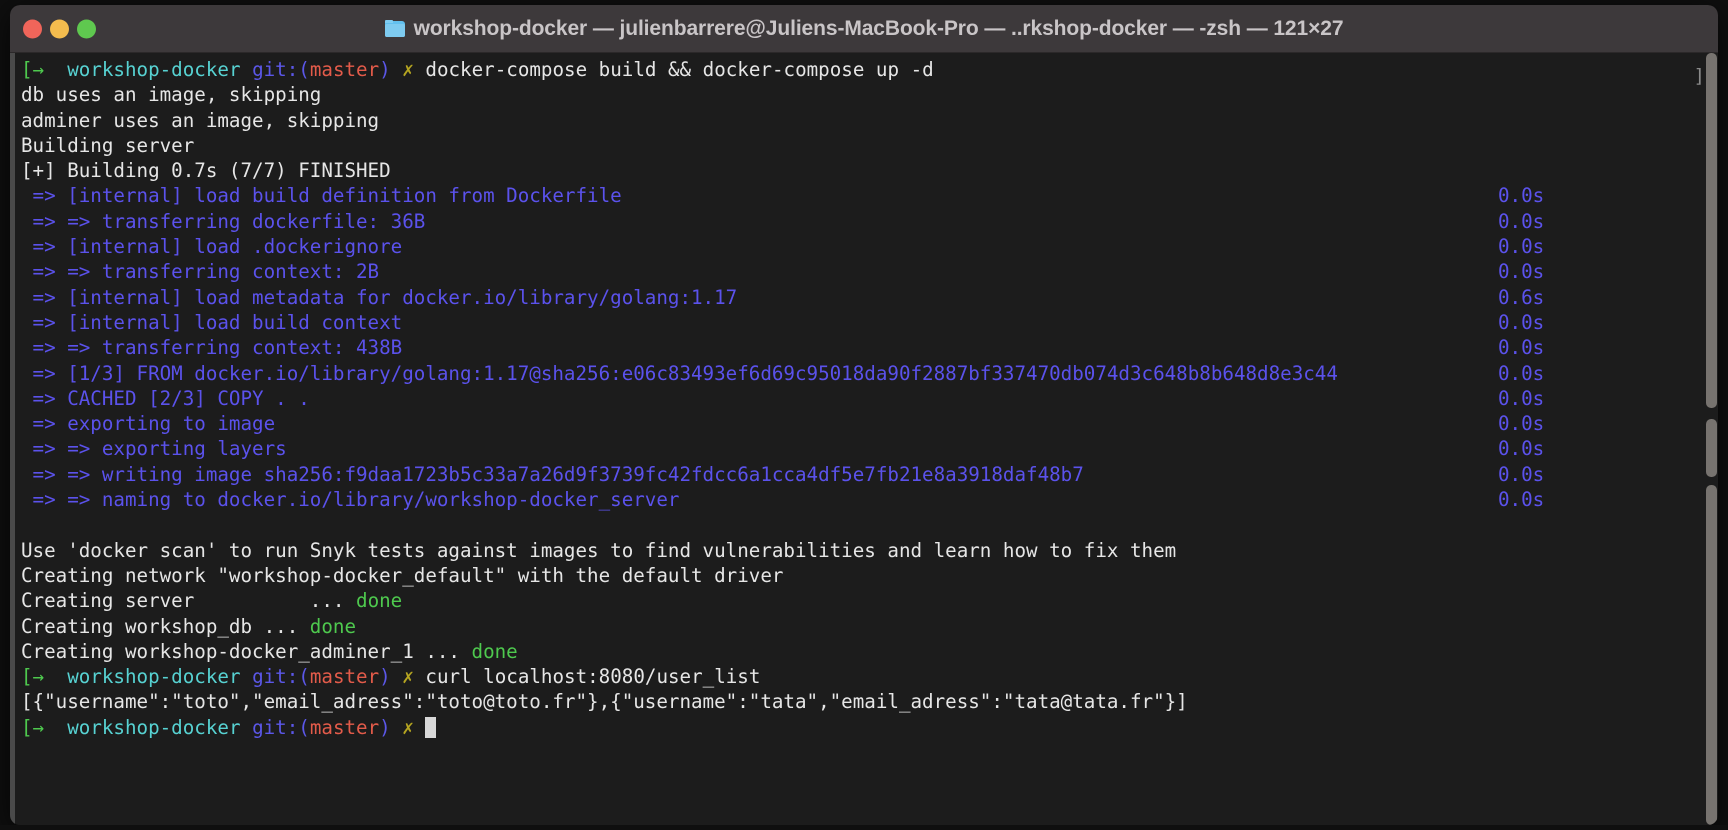  What do you see at coordinates (275, 677) in the screenshot?
I see `prompt-git-2: git:` at bounding box center [275, 677].